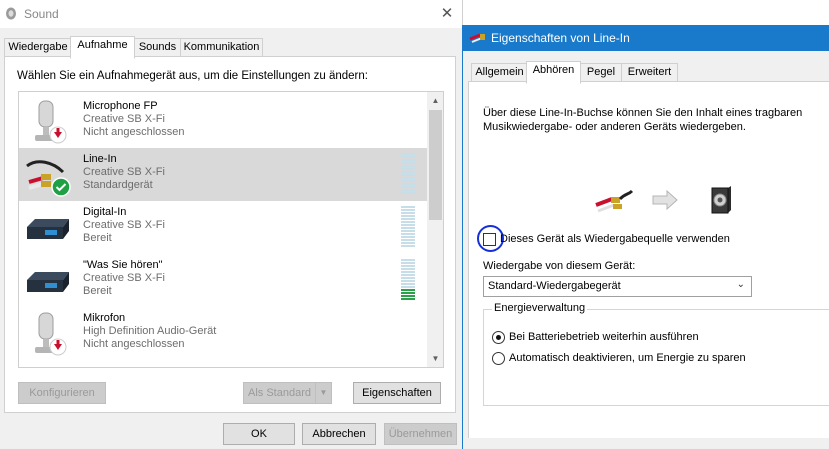 Image resolution: width=829 pixels, height=449 pixels. Describe the element at coordinates (553, 72) in the screenshot. I see `tab-abhoeren: Abhören` at that location.